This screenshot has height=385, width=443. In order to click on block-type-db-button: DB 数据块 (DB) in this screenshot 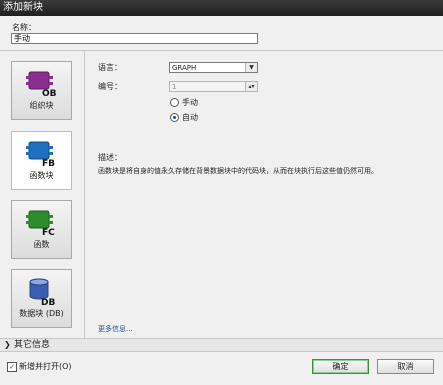, I will do `click(41, 298)`.